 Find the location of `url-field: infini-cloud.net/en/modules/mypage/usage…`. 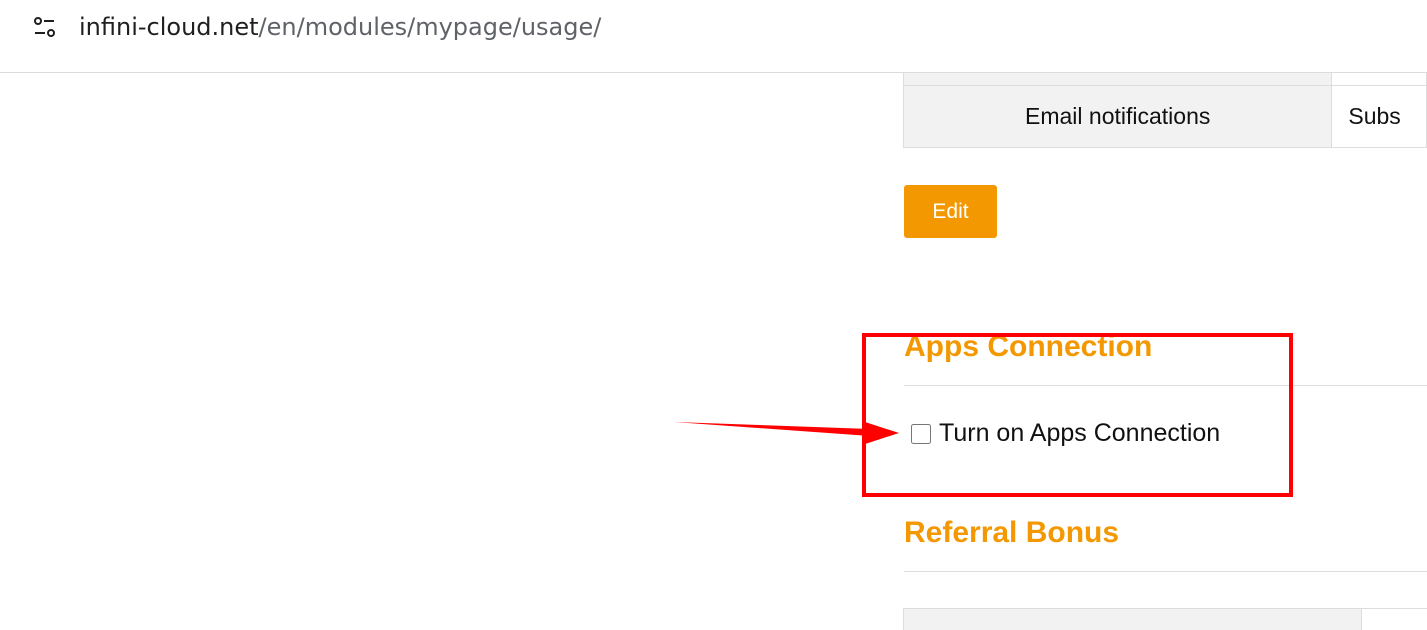

url-field: infini-cloud.net/en/modules/mypage/usage… is located at coordinates (340, 27).